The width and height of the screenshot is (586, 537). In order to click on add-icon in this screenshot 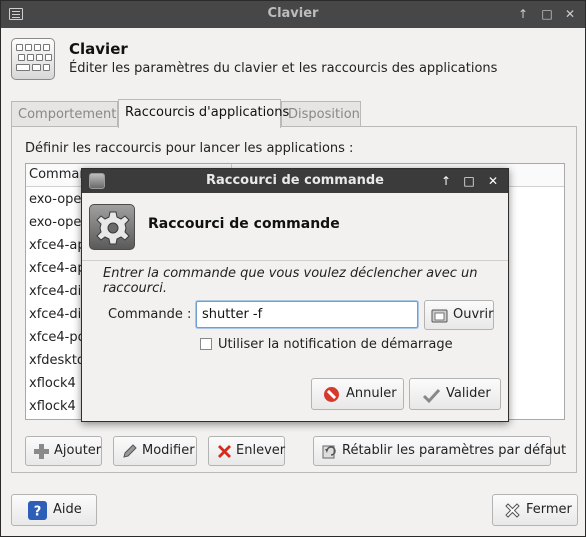, I will do `click(41, 451)`.